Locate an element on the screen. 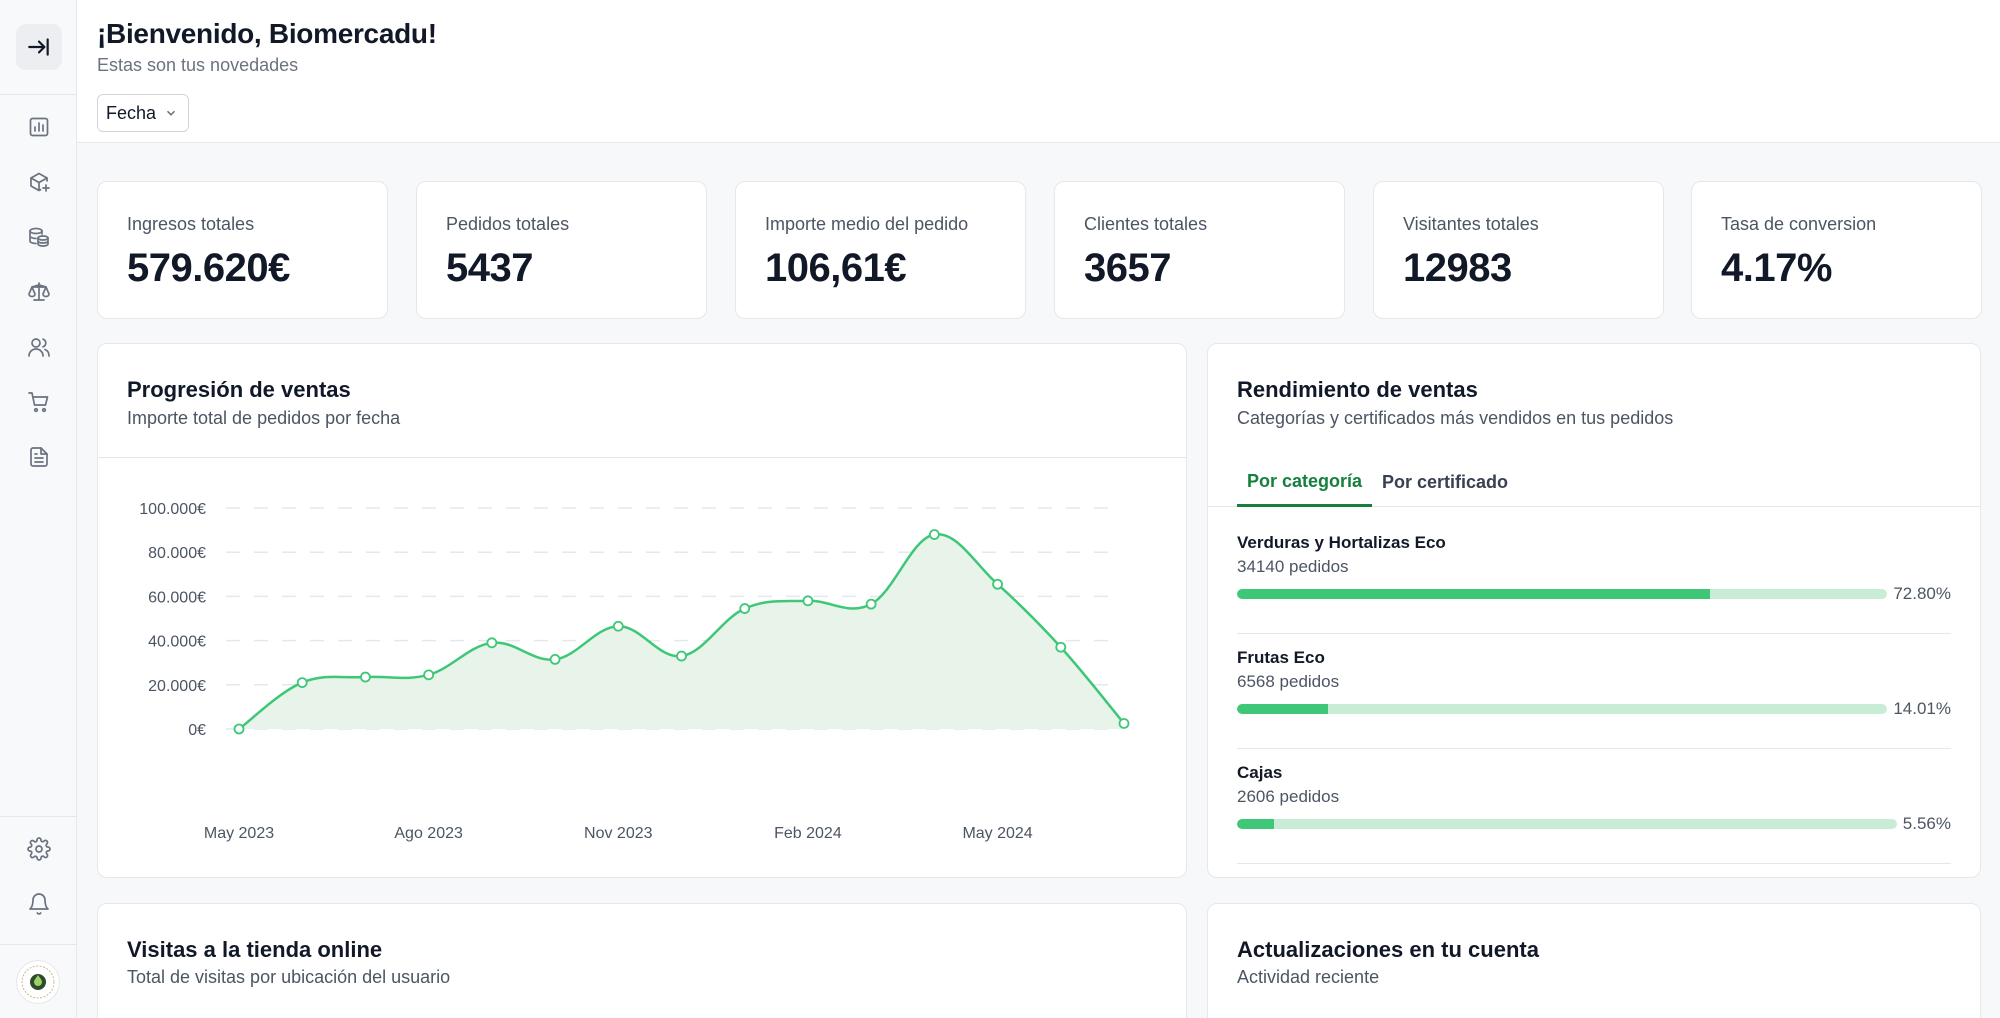 The width and height of the screenshot is (2000, 1018). tab-by-certificate: Por certificado is located at coordinates (1445, 482).